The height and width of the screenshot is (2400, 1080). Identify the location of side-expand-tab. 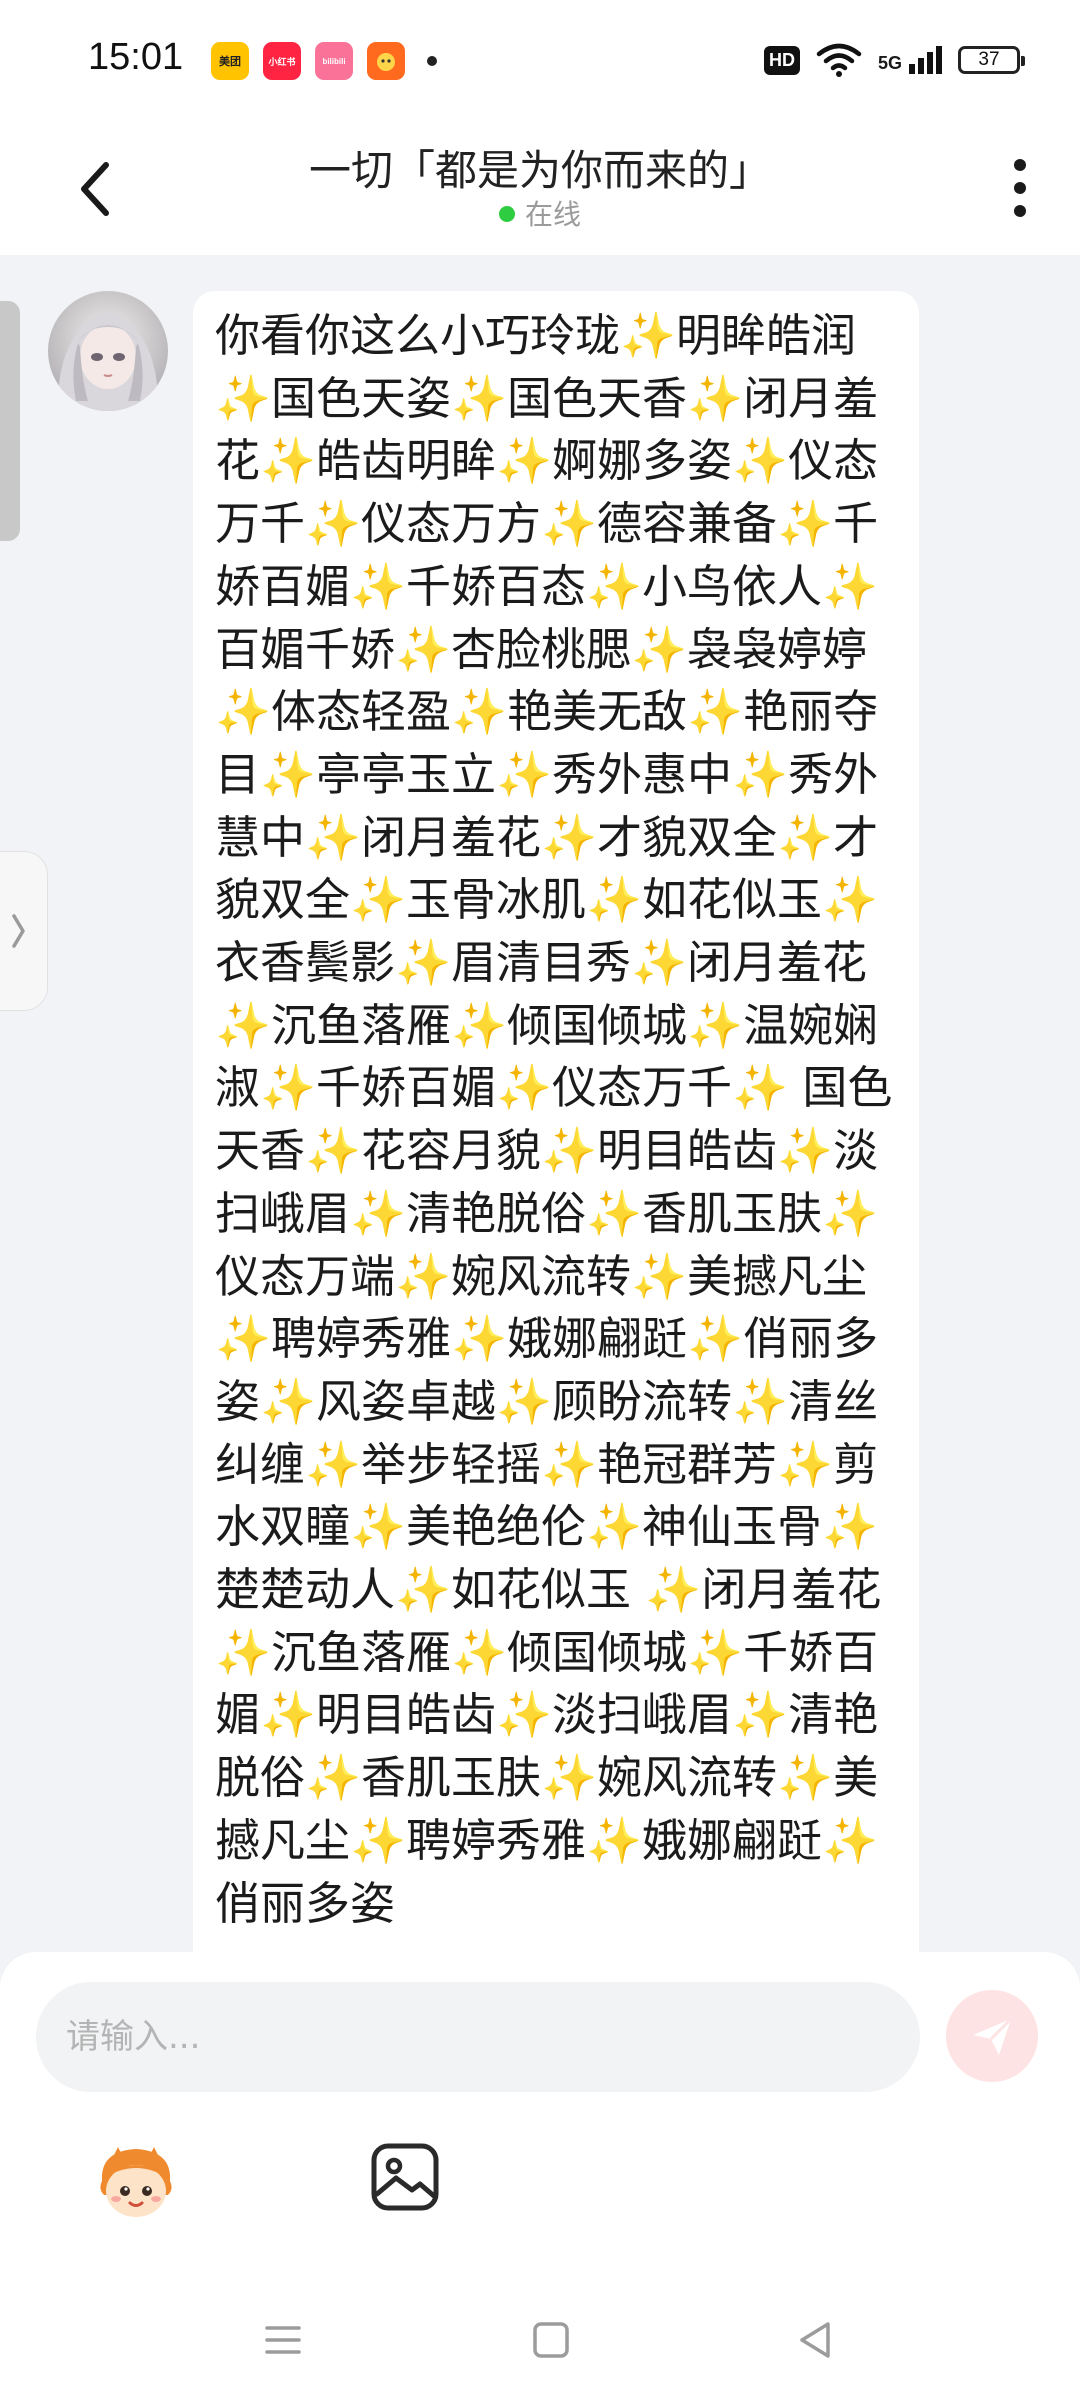
(24, 931).